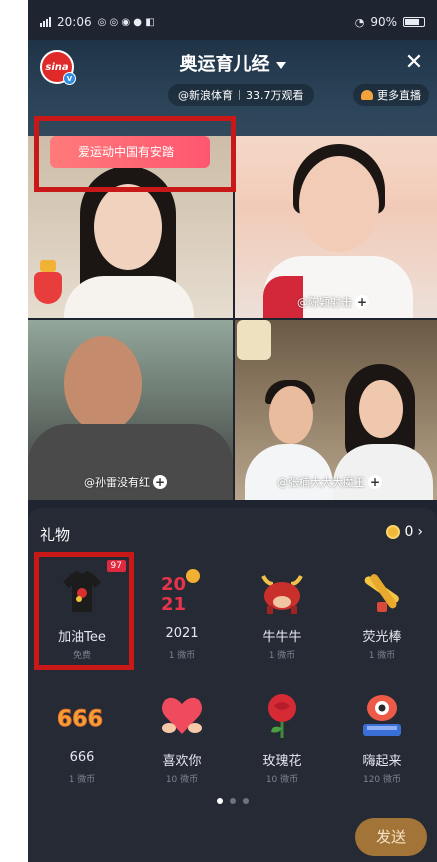  I want to click on more-live-label: 更多直播, so click(399, 95).